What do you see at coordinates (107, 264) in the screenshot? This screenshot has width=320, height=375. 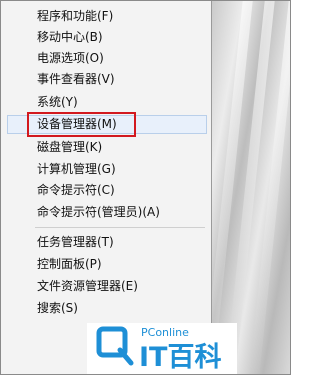 I see `menu-item-control-panel: 控制面板(P)` at bounding box center [107, 264].